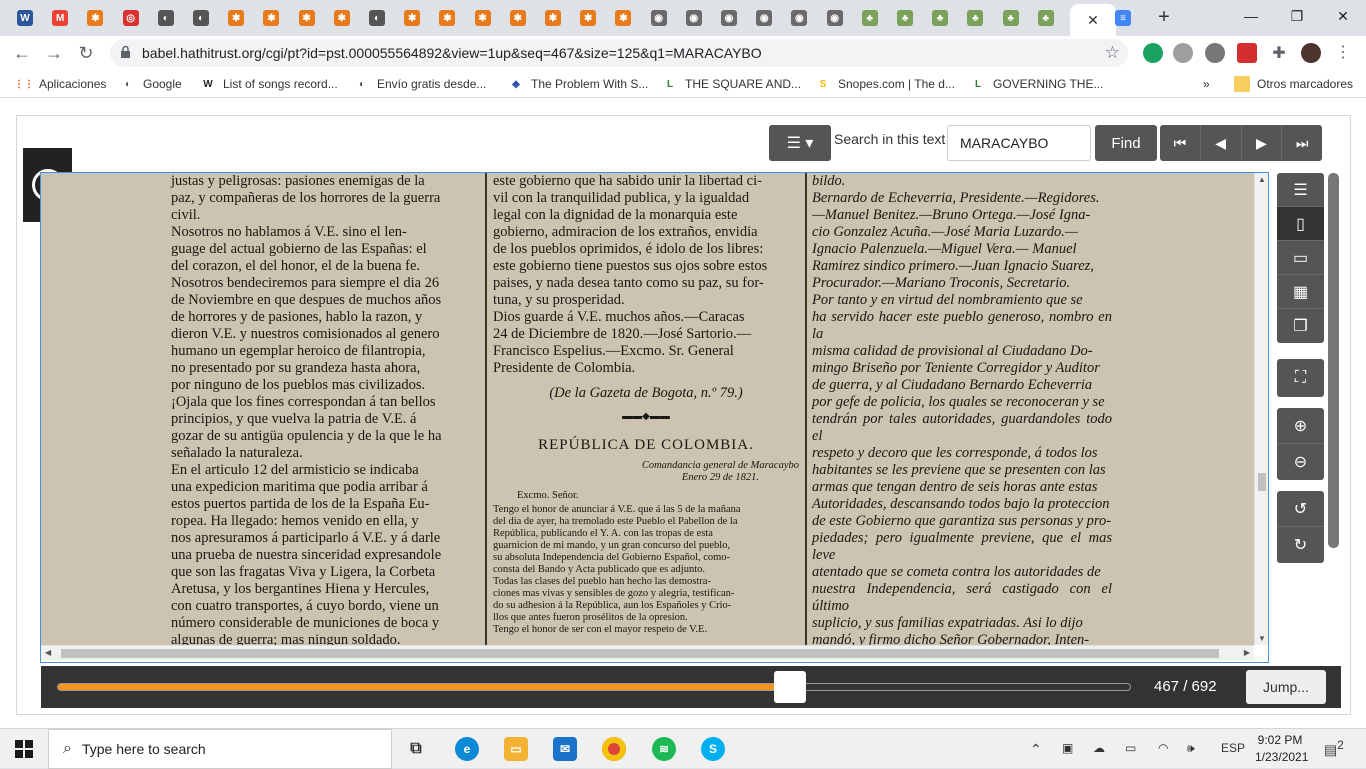 This screenshot has width=1366, height=769. I want to click on rotate-right-icon: ↻, so click(1300, 545).